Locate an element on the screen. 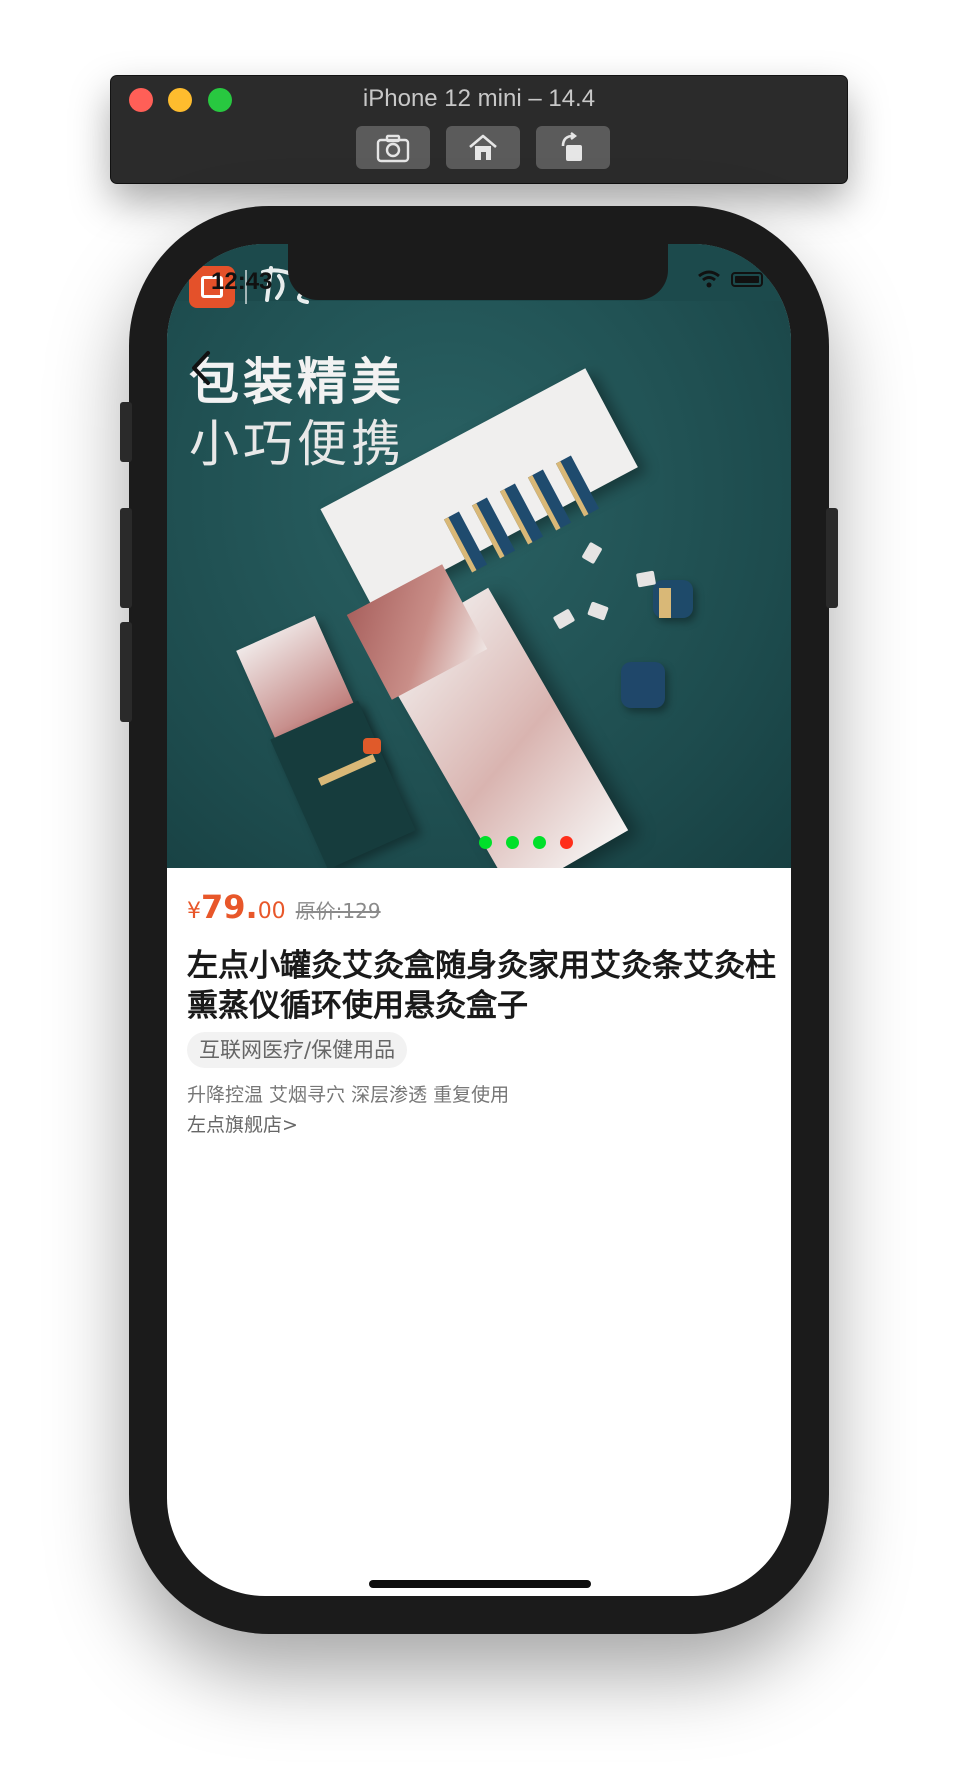 The image size is (958, 1784). moxa-cap is located at coordinates (372, 746).